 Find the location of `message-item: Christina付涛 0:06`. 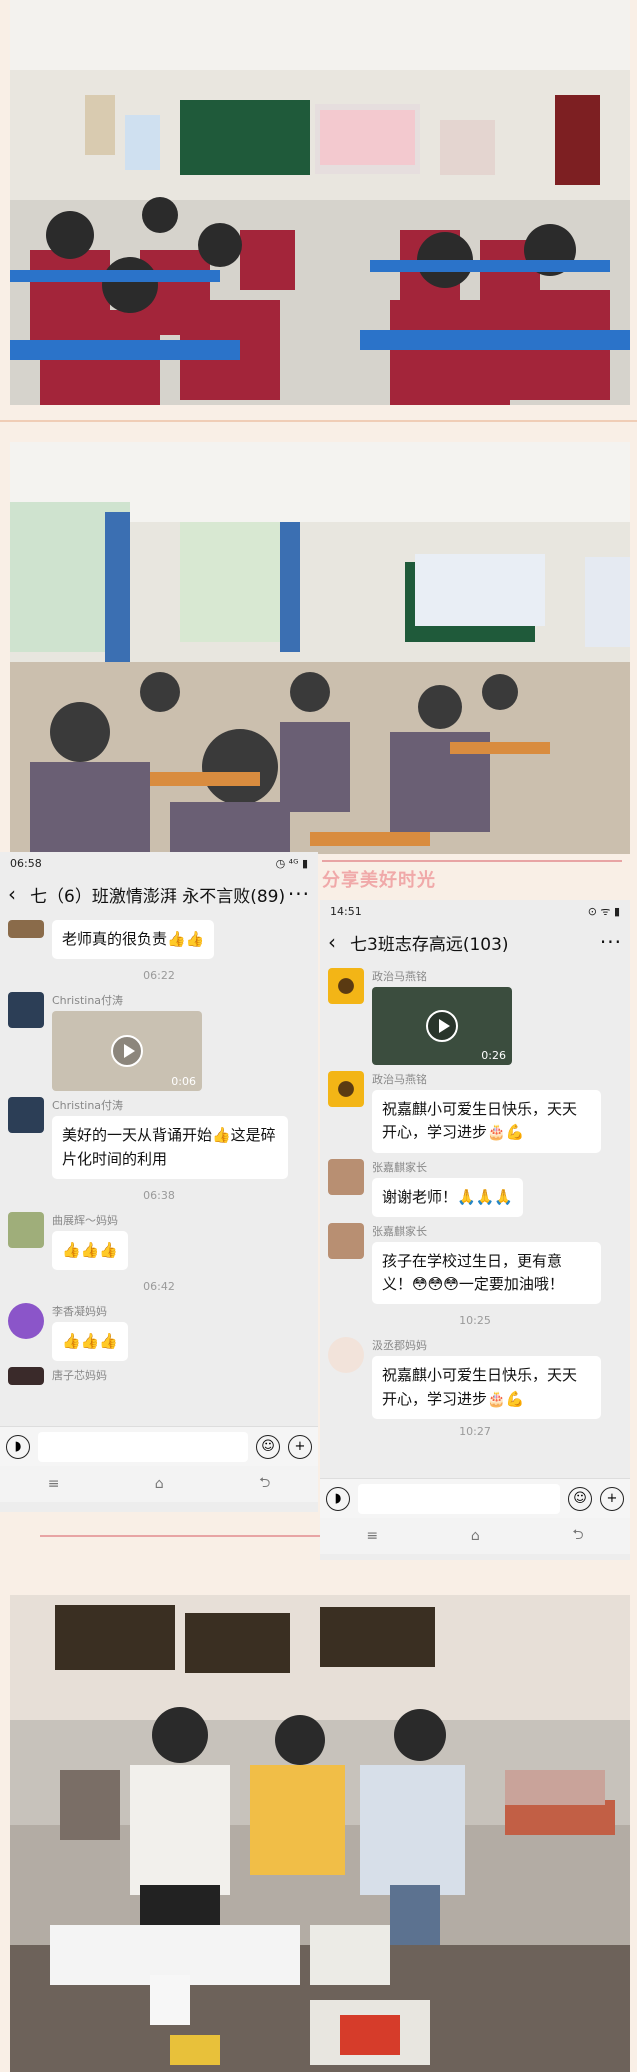

message-item: Christina付涛 0:06 is located at coordinates (159, 1042).